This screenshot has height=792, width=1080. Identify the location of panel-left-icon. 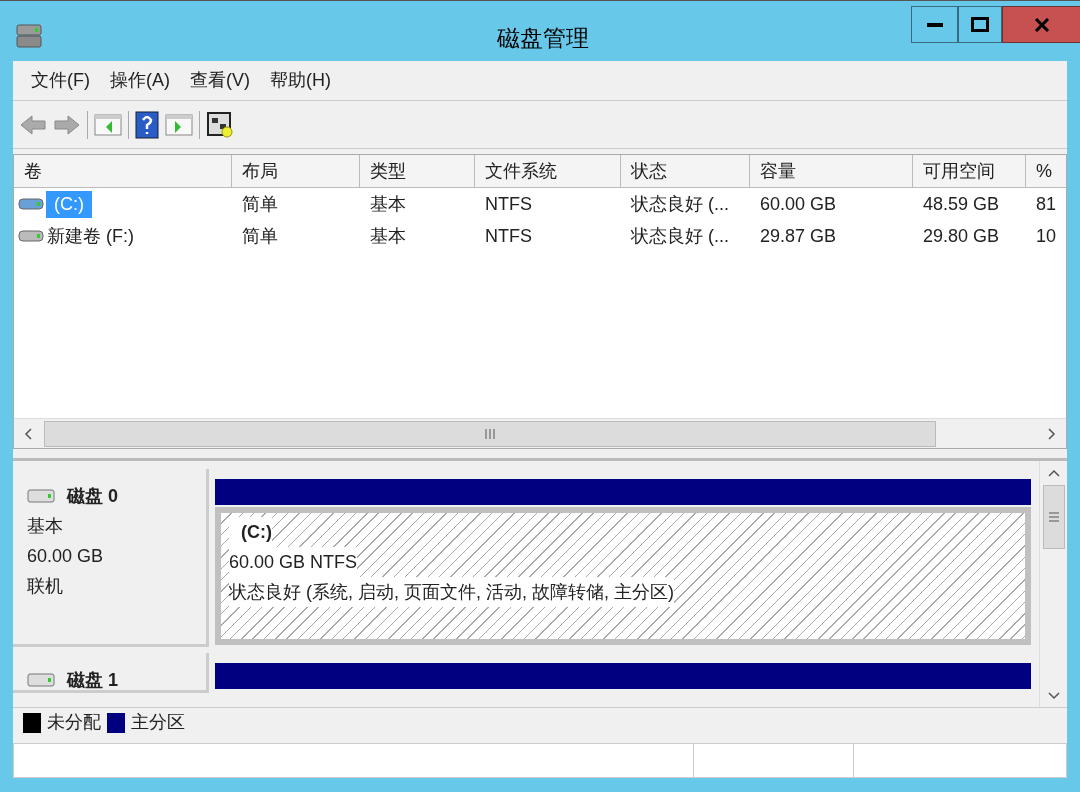
(108, 124).